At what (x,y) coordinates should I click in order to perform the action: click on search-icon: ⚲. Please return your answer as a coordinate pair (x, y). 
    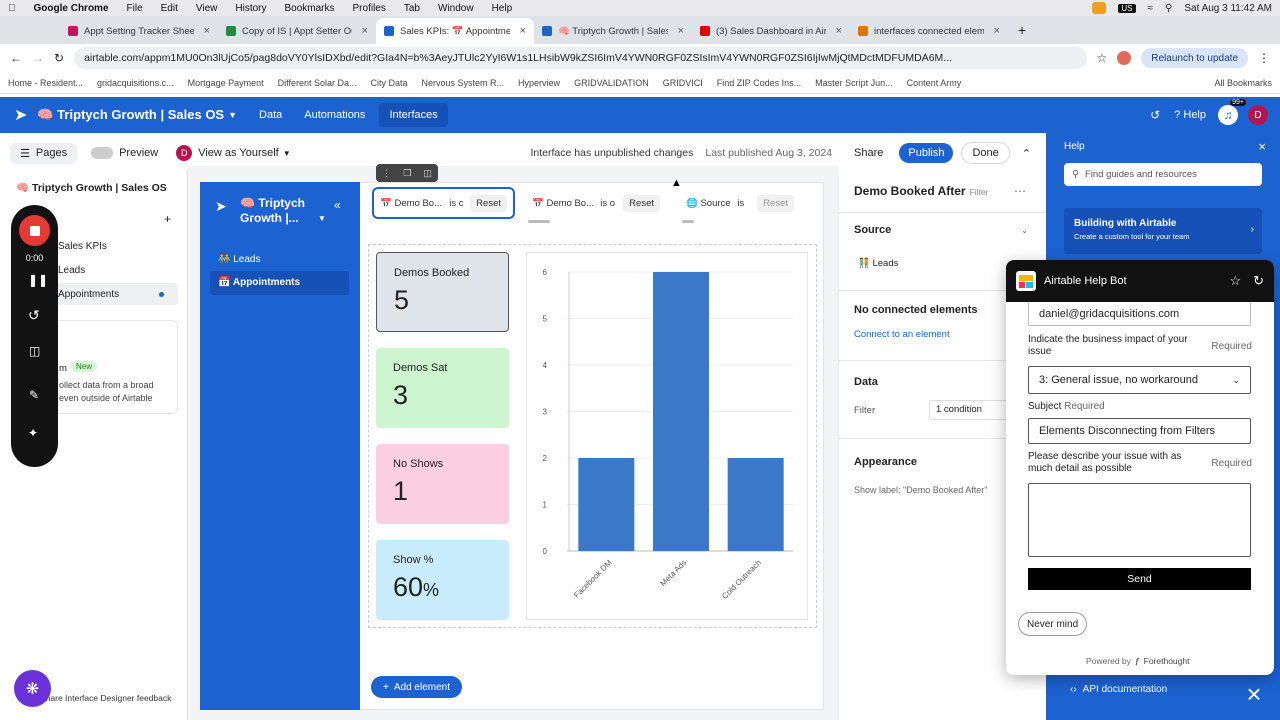
    Looking at the image, I should click on (1168, 8).